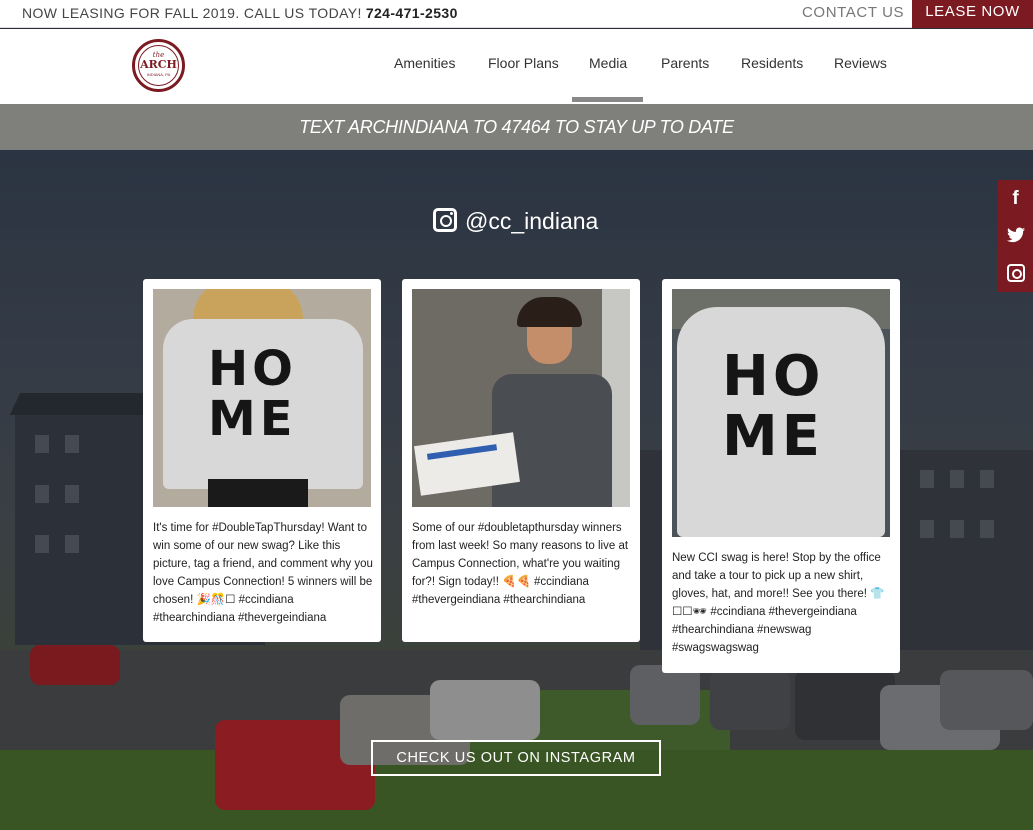 The height and width of the screenshot is (830, 1033). I want to click on logo-name: ARCH, so click(158, 64).